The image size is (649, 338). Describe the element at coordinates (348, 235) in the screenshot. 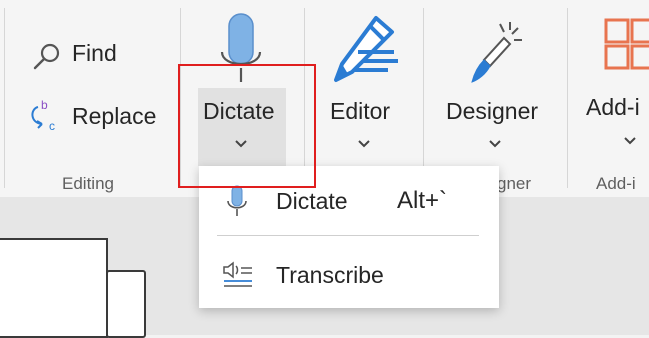

I see `menu-divider` at that location.